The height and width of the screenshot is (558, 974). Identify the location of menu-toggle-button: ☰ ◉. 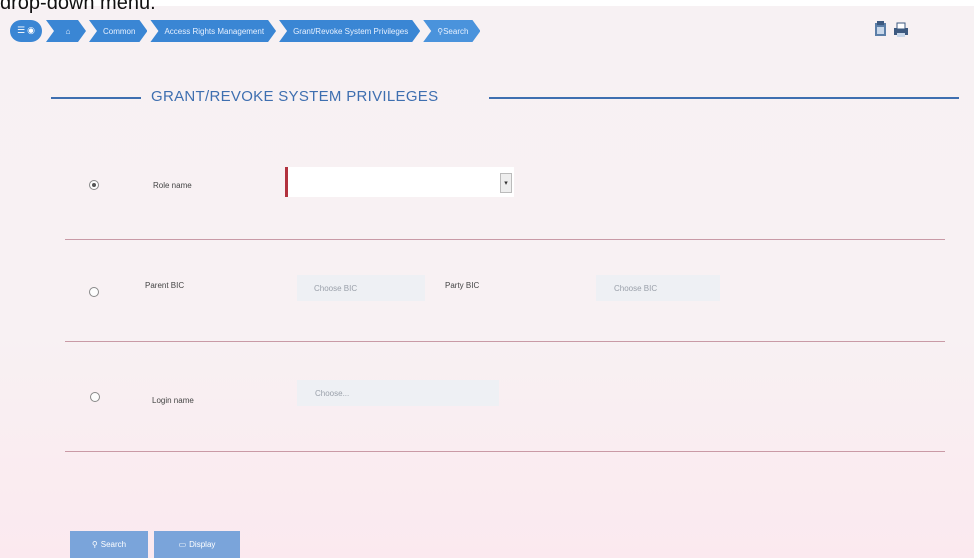
(26, 31).